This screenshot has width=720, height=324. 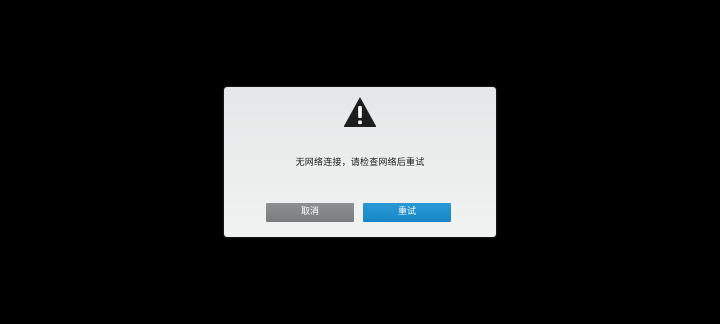 I want to click on dialog-message: 无网络连接，请检查网络后重试, so click(x=360, y=163).